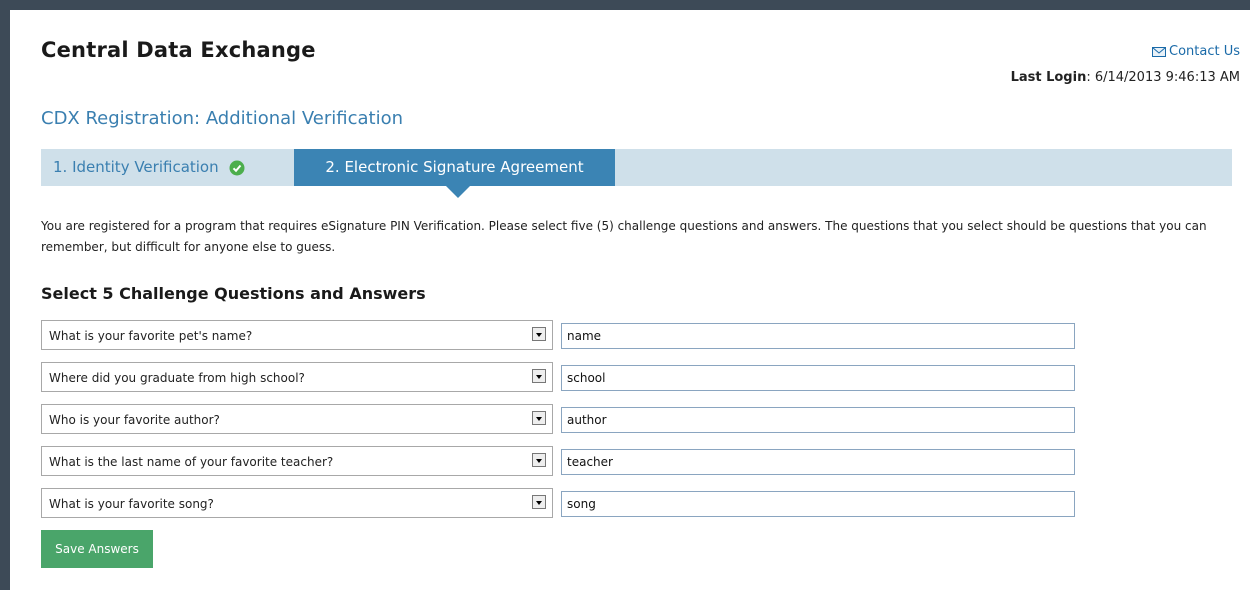 The width and height of the screenshot is (1250, 590). I want to click on window-frame-top, so click(625, 5).